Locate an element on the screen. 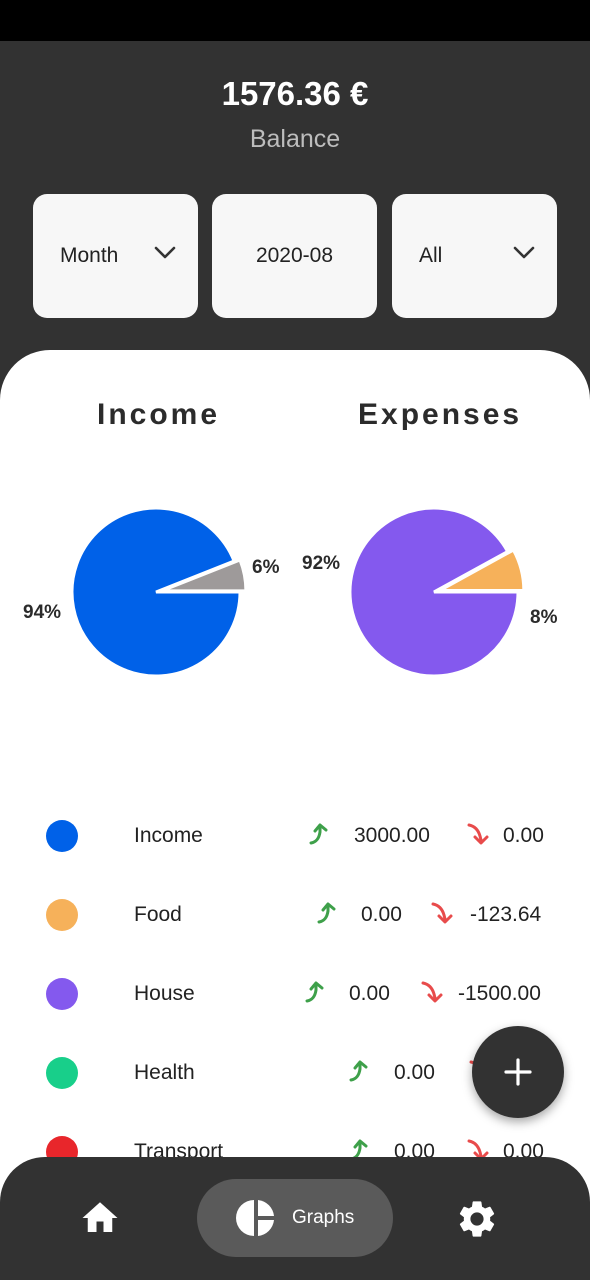 This screenshot has height=1280, width=590. balance-label: Balance is located at coordinates (295, 139).